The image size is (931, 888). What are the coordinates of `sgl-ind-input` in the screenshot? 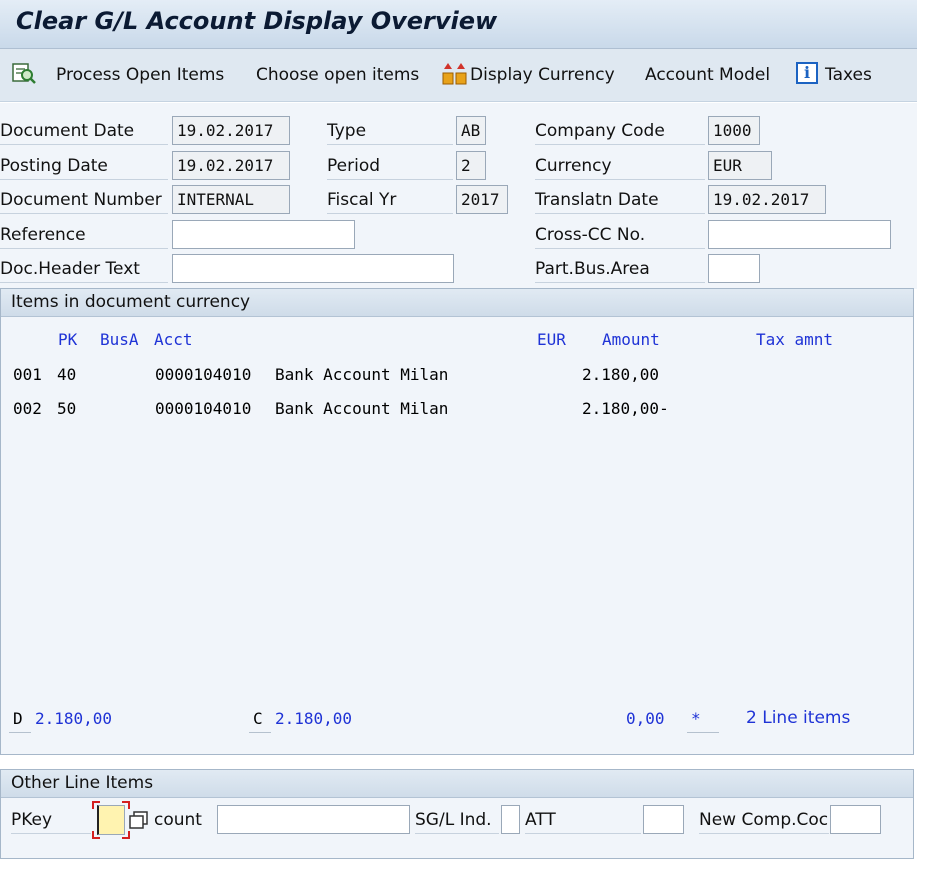 It's located at (510, 819).